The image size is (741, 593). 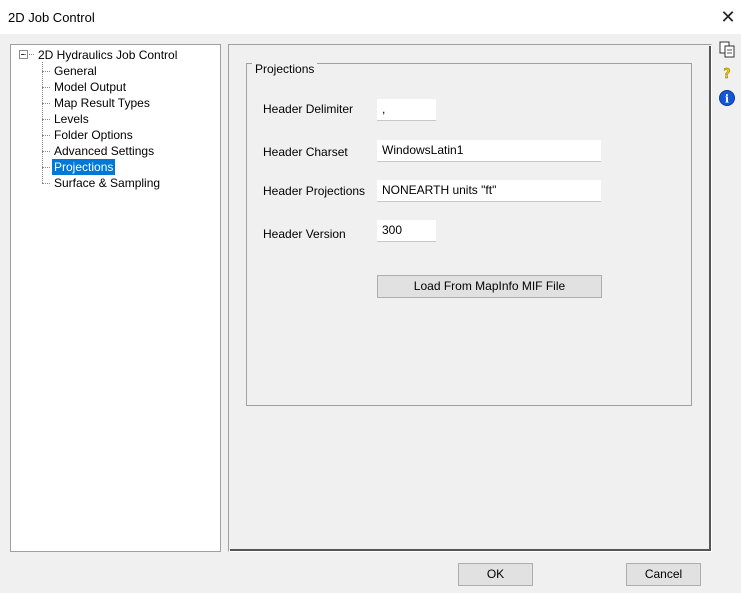 What do you see at coordinates (107, 55) in the screenshot?
I see `tree-root-item: 2D Hydraulics Job Control` at bounding box center [107, 55].